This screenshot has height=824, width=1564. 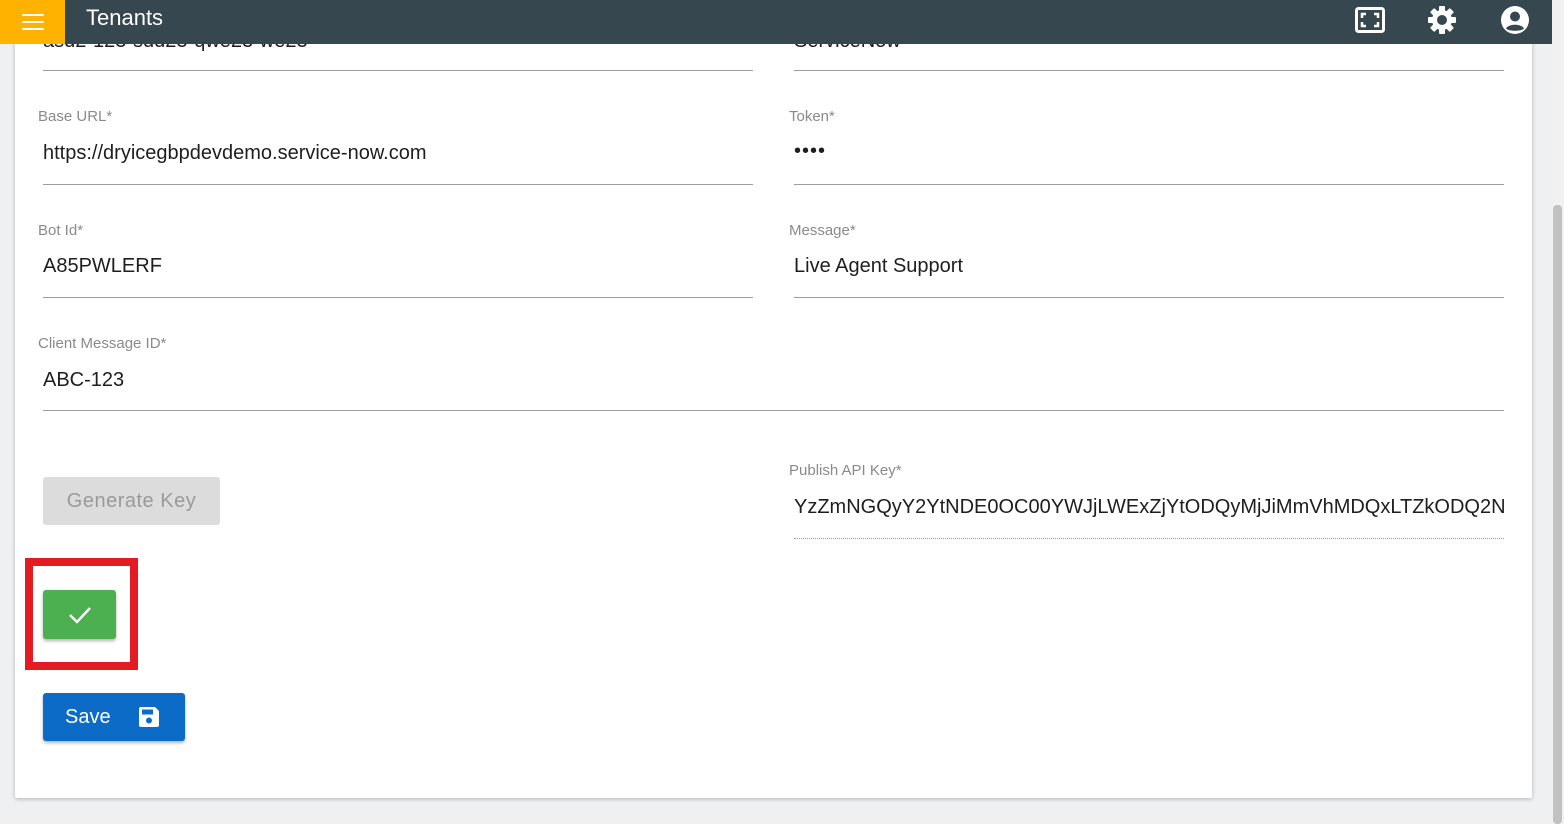 I want to click on client-message-id-input: ABC-123, so click(x=773, y=380).